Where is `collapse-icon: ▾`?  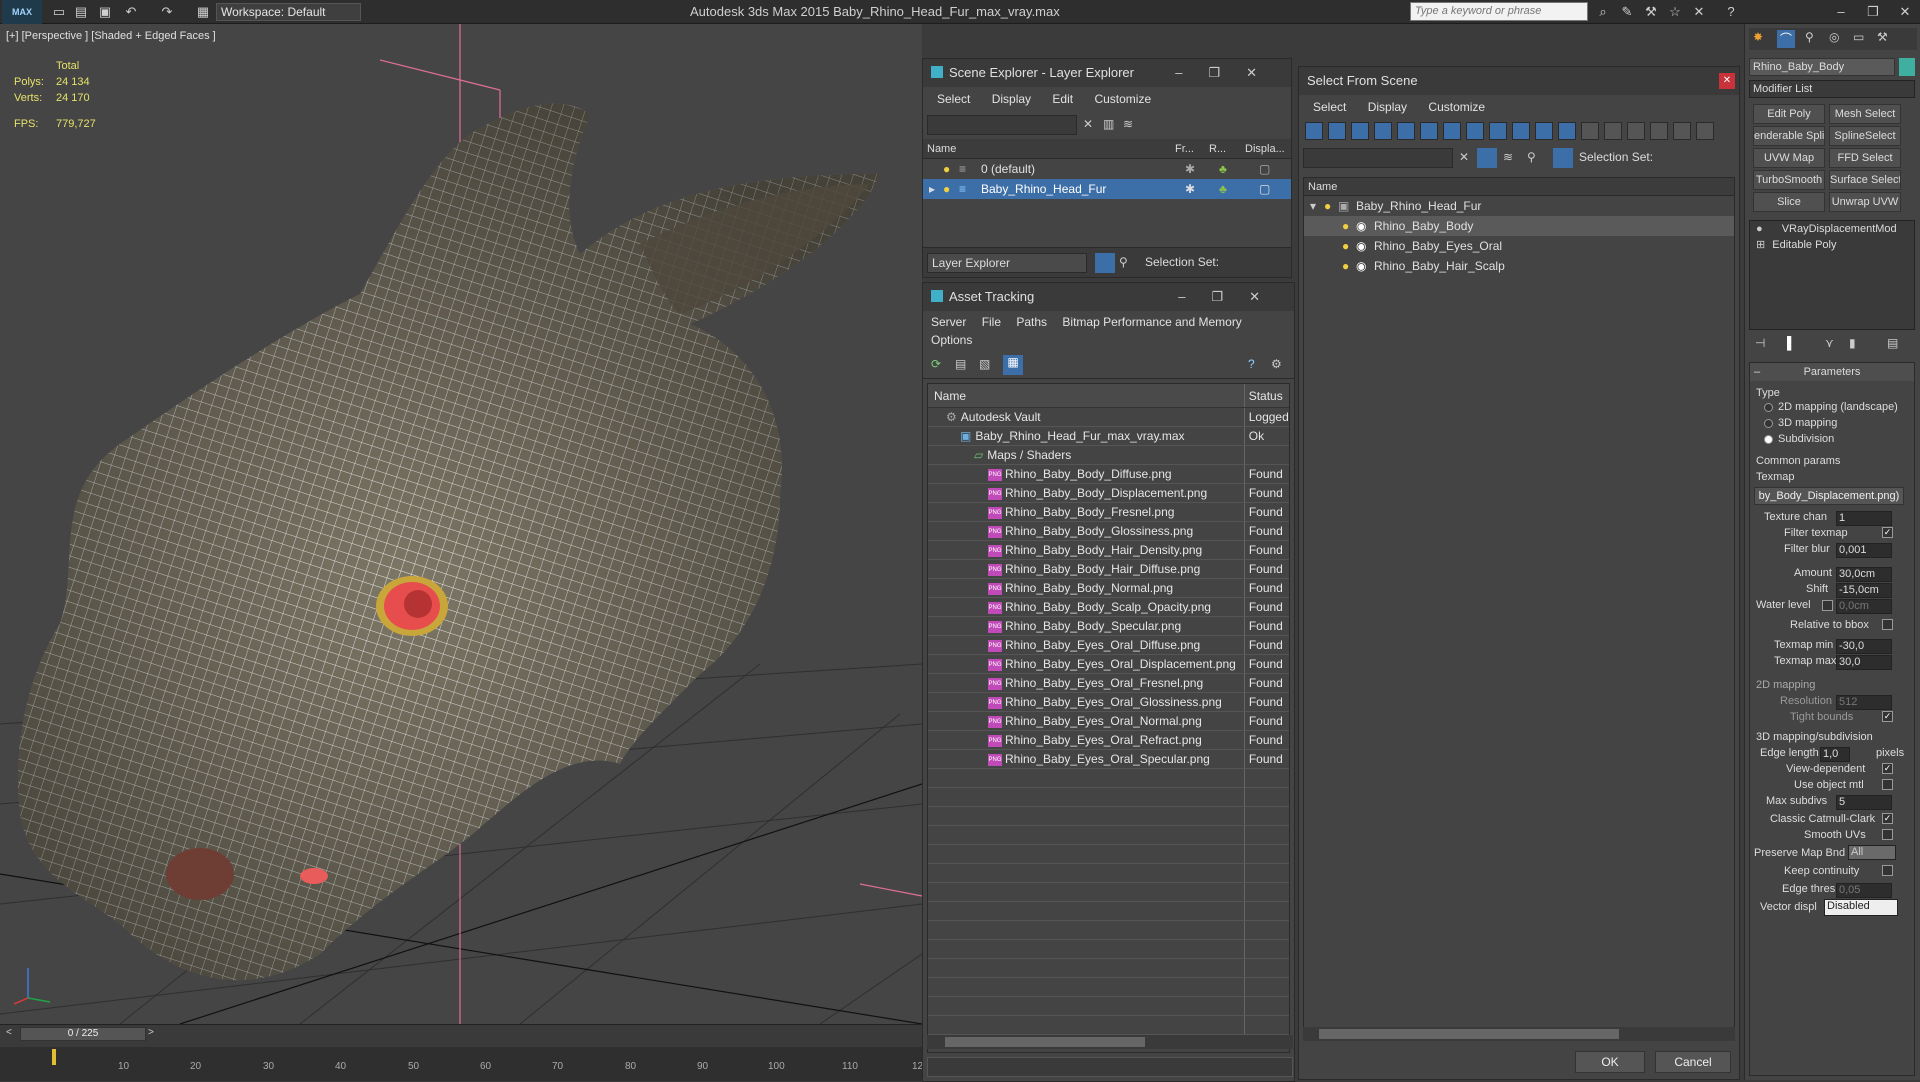
collapse-icon: ▾ is located at coordinates (1313, 206).